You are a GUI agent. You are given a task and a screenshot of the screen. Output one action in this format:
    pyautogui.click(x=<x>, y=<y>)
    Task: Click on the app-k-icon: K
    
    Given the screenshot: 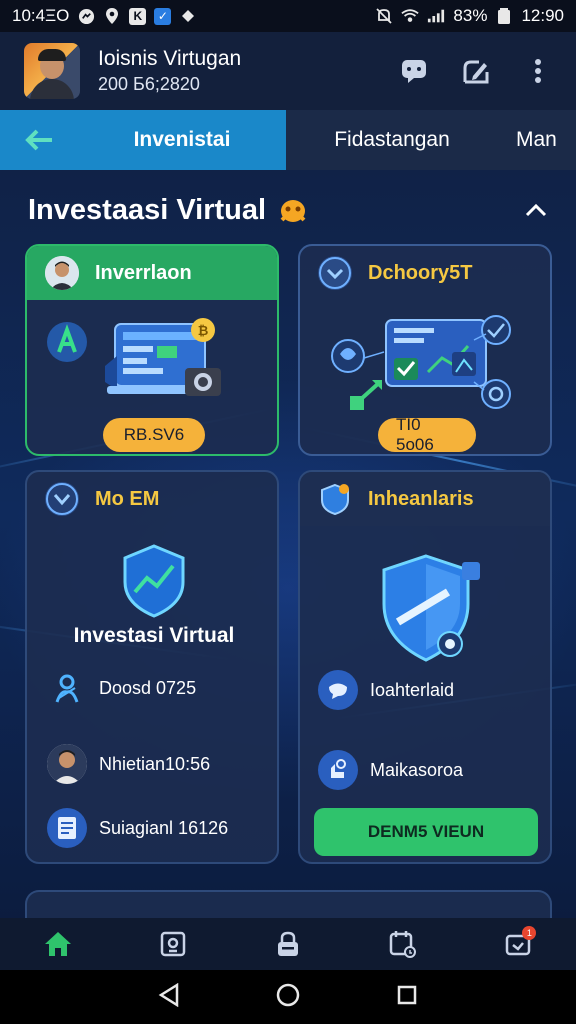 What is the action you would take?
    pyautogui.click(x=138, y=16)
    